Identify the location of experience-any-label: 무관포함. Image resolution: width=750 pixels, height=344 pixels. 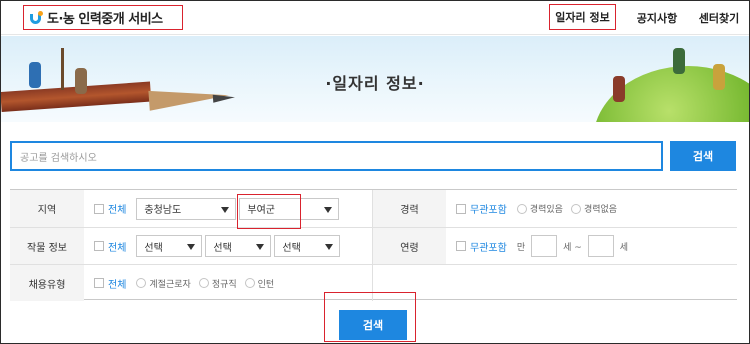
(488, 208).